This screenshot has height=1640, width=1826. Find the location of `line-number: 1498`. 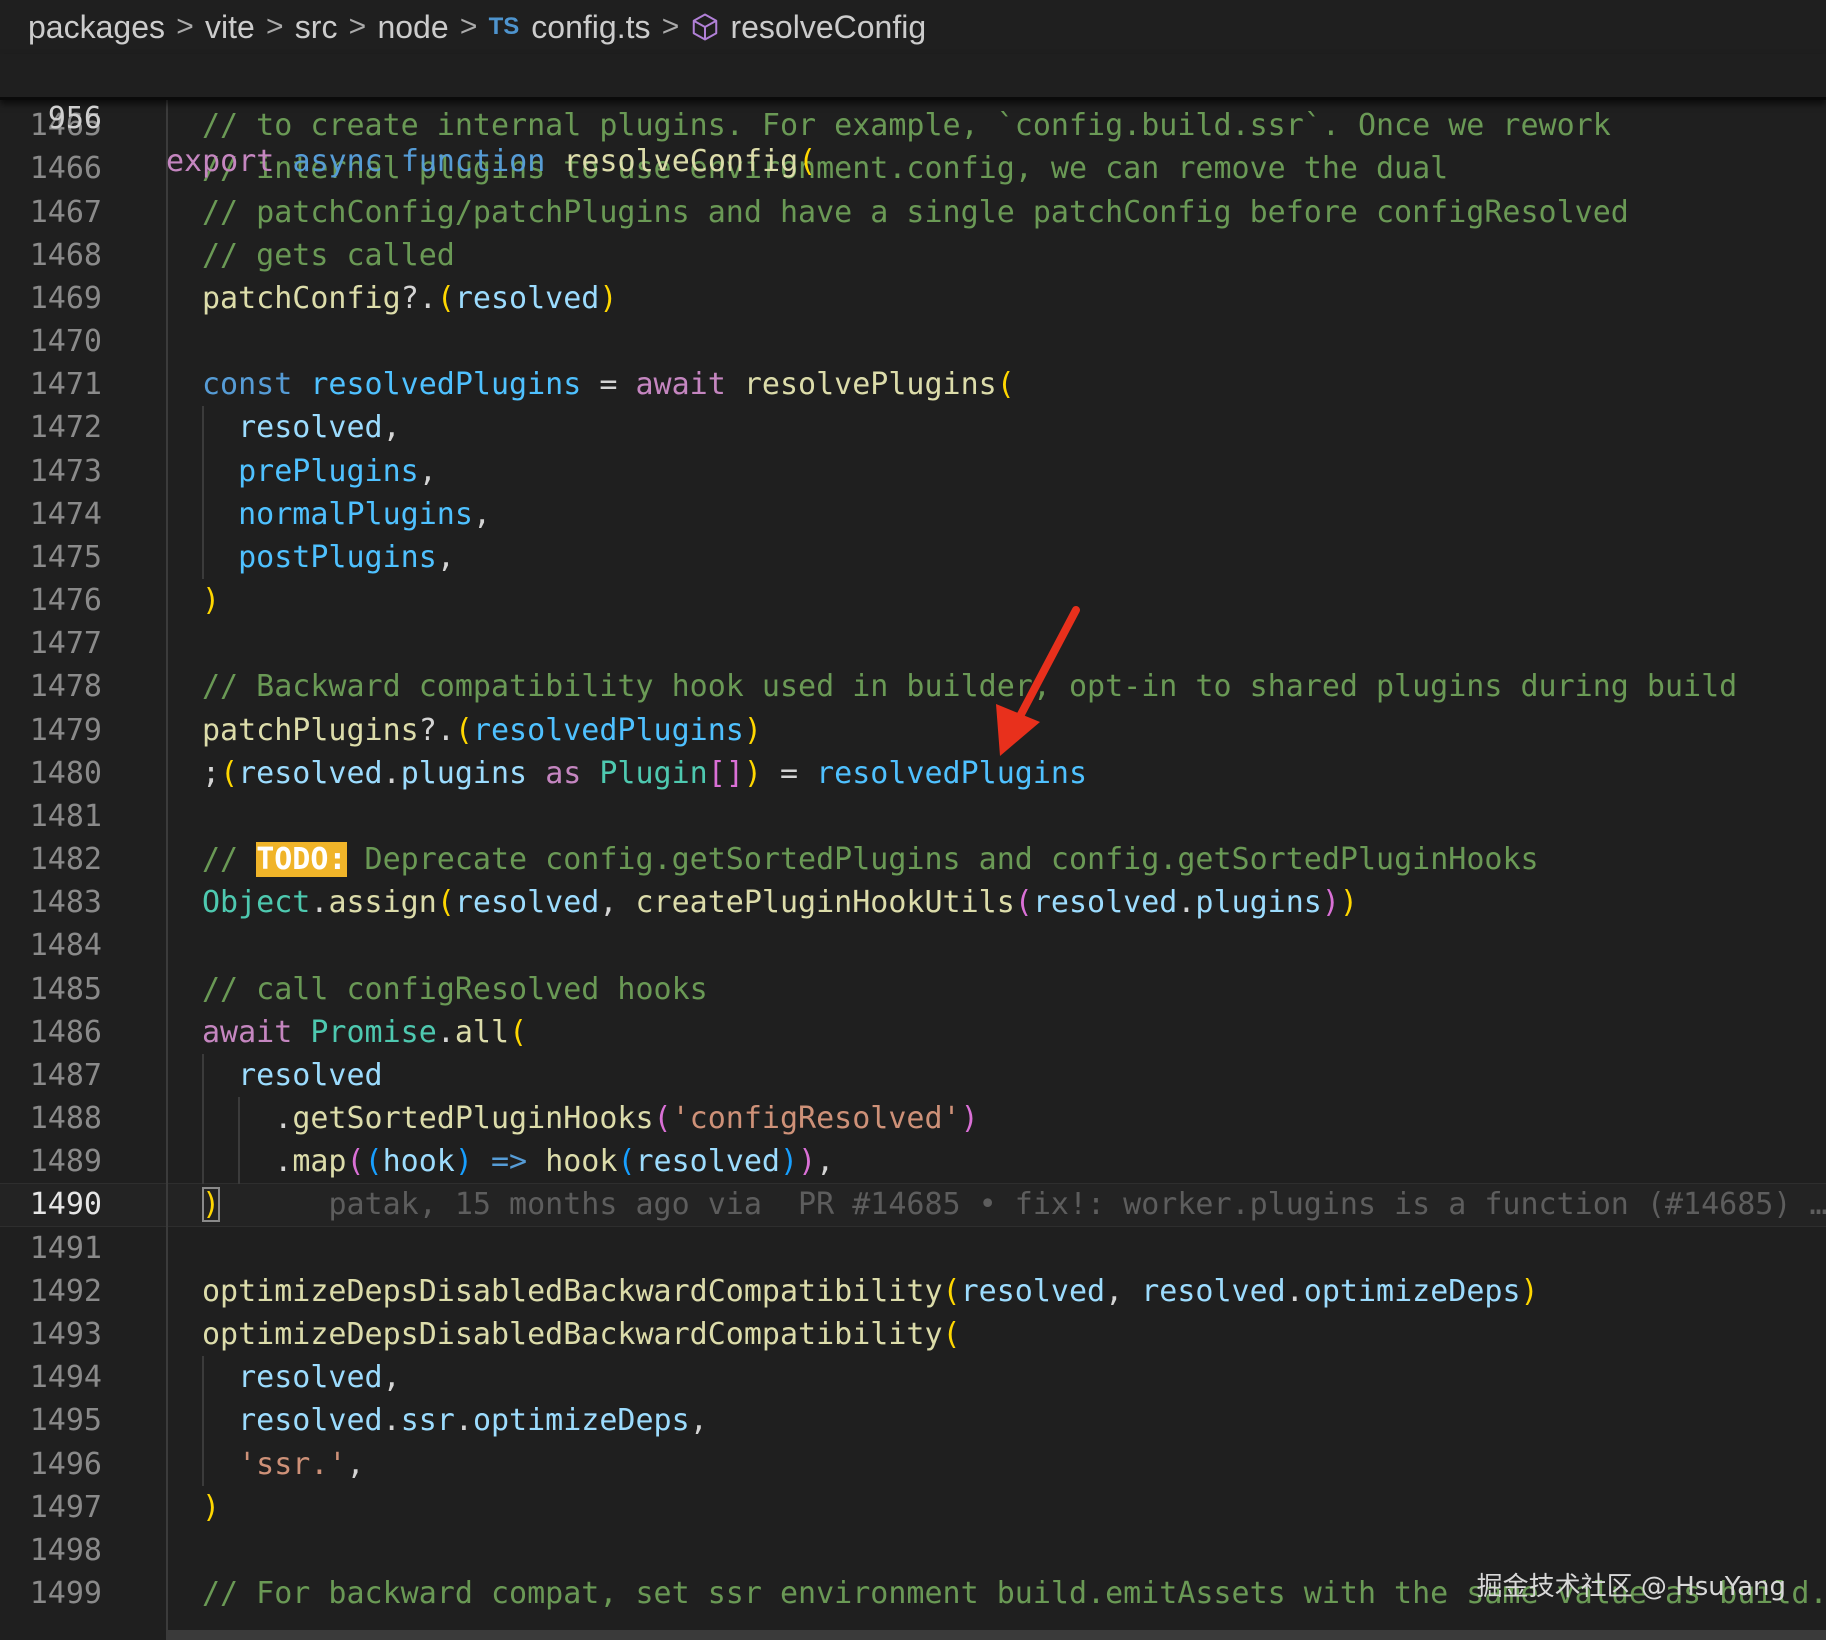

line-number: 1498 is located at coordinates (51, 1550).